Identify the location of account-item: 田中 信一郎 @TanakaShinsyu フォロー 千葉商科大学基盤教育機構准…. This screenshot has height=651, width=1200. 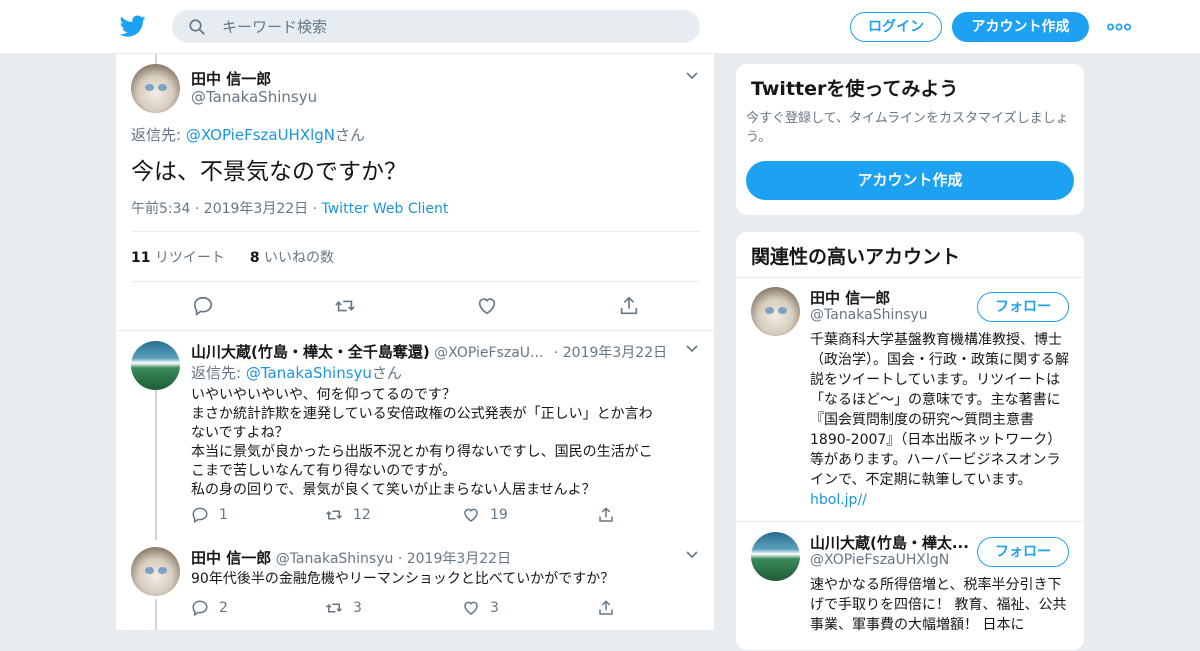
(910, 399).